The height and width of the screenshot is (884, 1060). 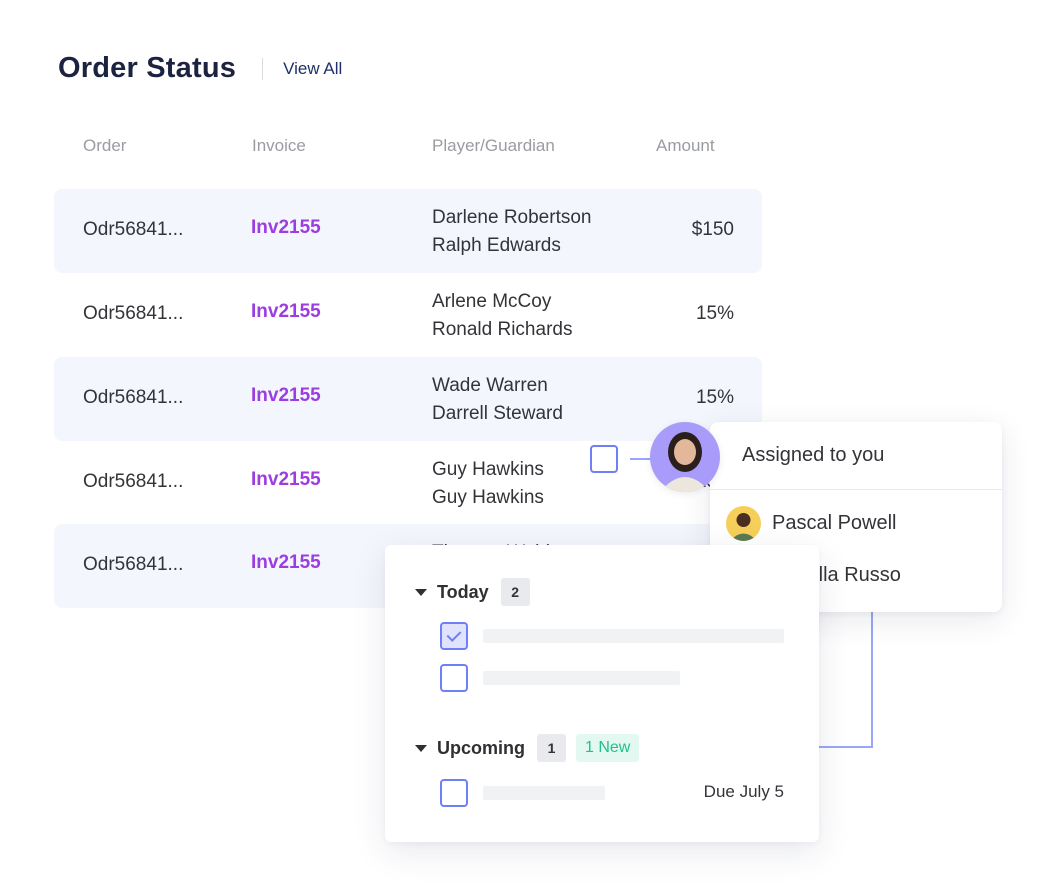 I want to click on player-guardian: Arlene McCoy Ronald Richards, so click(x=502, y=316).